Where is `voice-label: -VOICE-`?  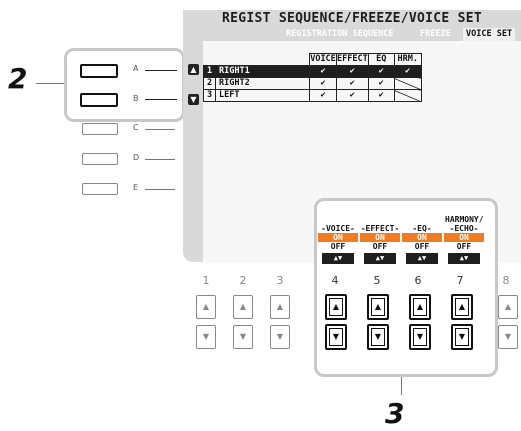 voice-label: -VOICE- is located at coordinates (338, 228).